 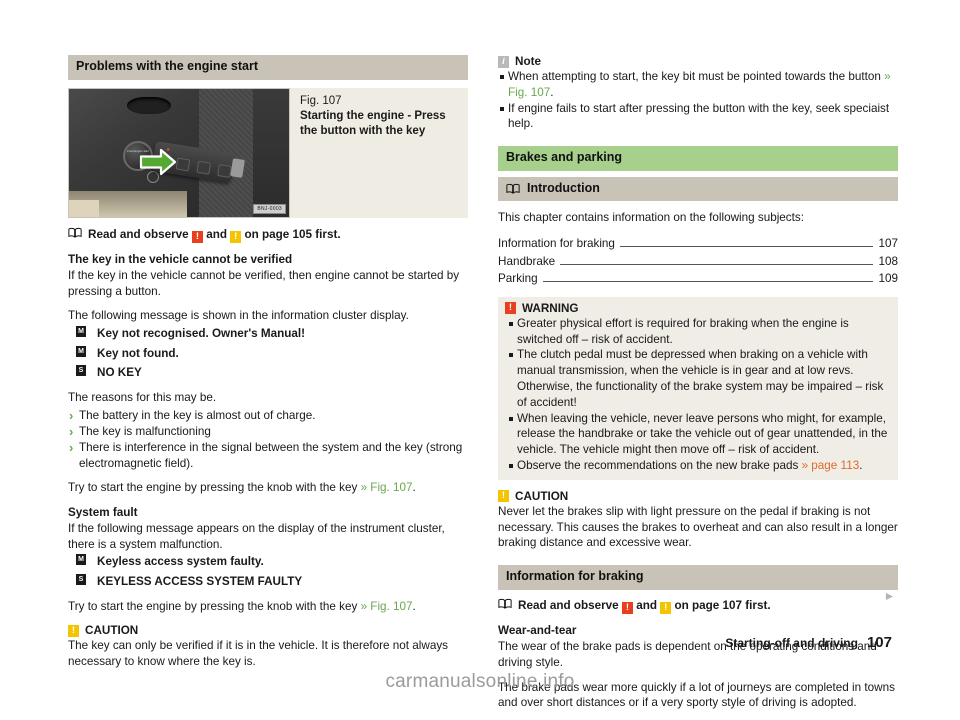 I want to click on footer-page-number: 107, so click(x=879, y=642).